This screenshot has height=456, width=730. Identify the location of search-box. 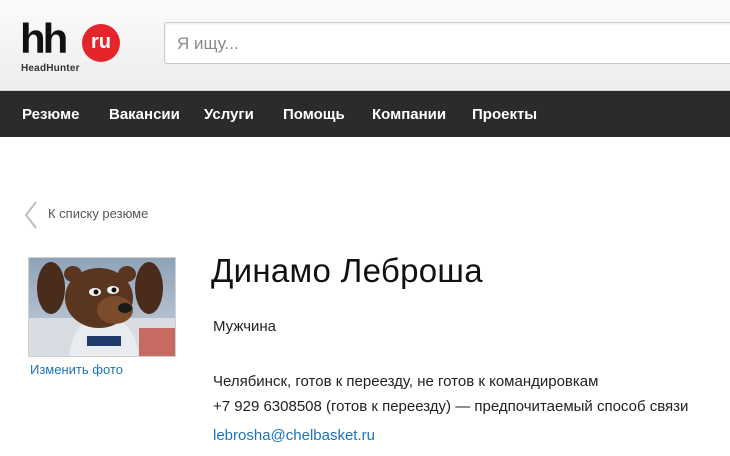
(447, 43).